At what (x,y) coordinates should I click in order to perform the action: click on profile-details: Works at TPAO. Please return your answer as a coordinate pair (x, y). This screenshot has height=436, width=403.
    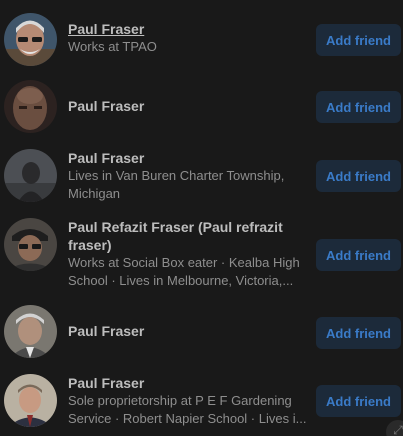
    Looking at the image, I should click on (112, 46).